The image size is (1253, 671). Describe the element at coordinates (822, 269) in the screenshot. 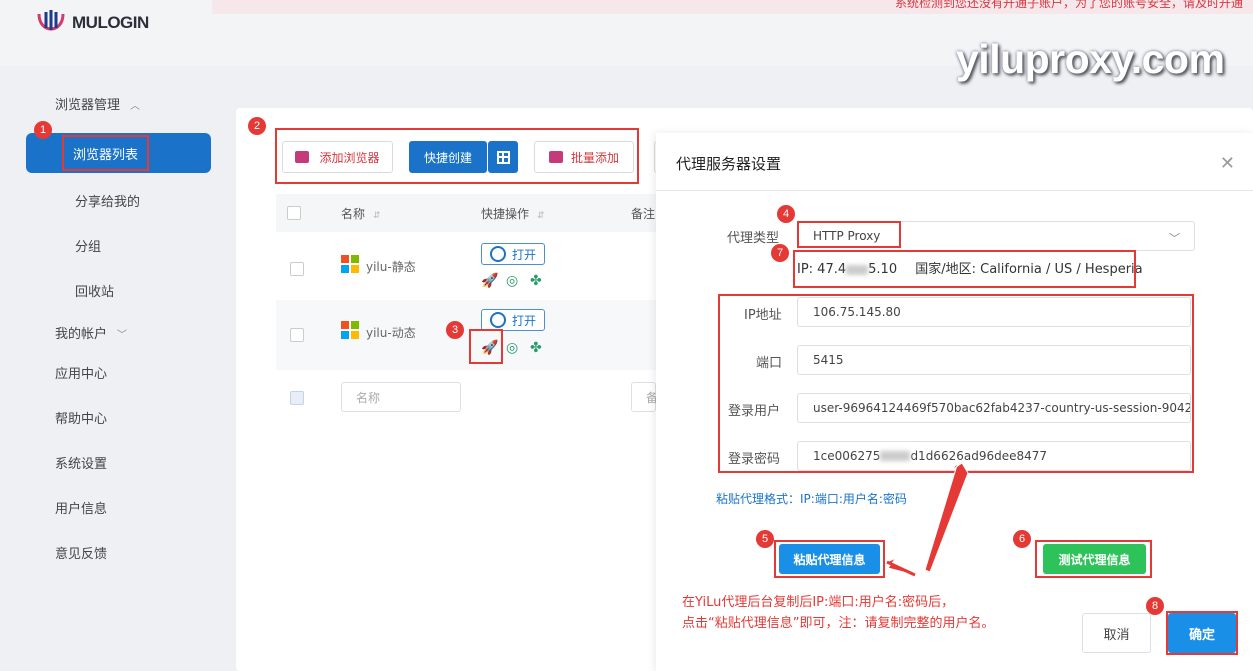

I see `ip-prefix: IP: 47.4` at that location.